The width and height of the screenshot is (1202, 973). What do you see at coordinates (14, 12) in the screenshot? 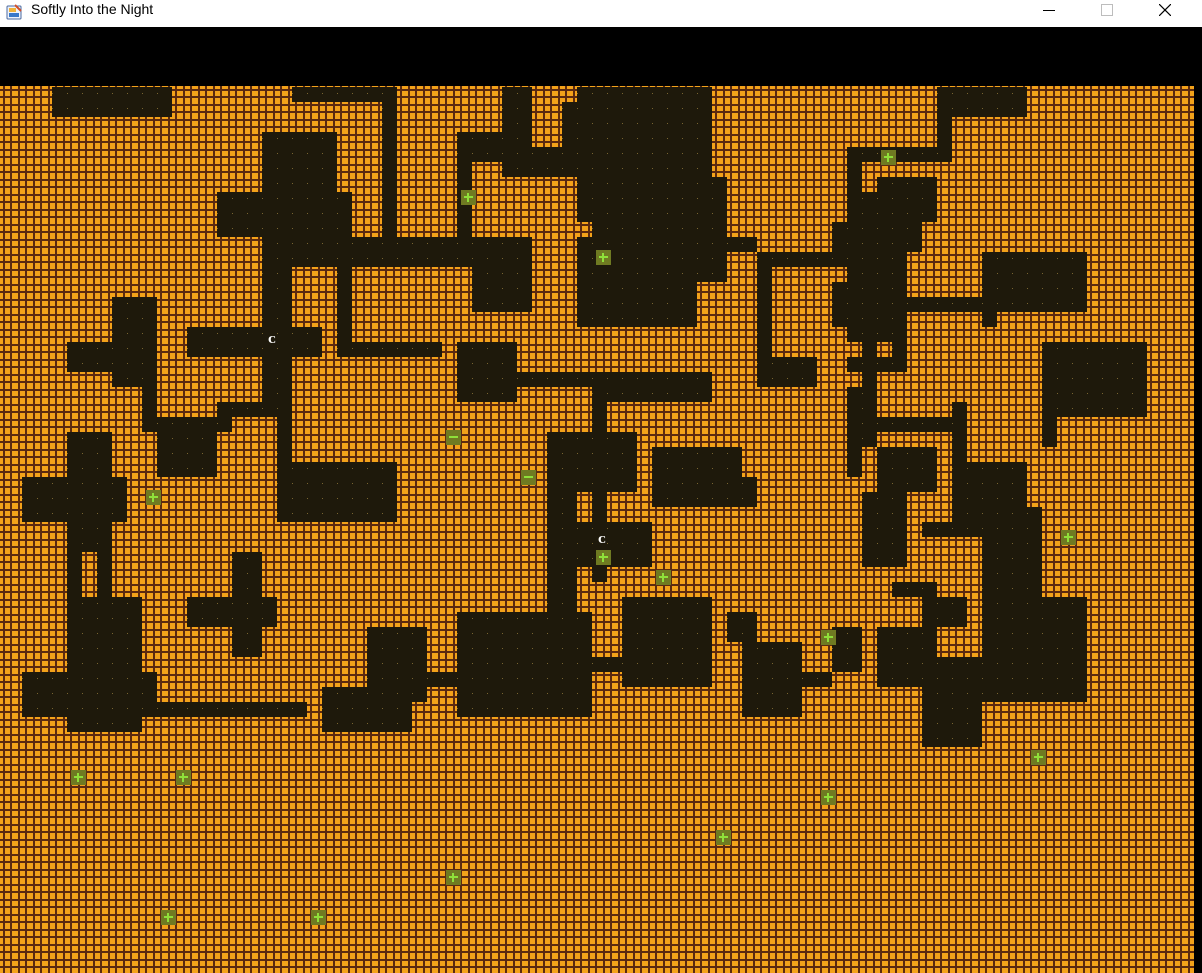
I see `app-icon` at bounding box center [14, 12].